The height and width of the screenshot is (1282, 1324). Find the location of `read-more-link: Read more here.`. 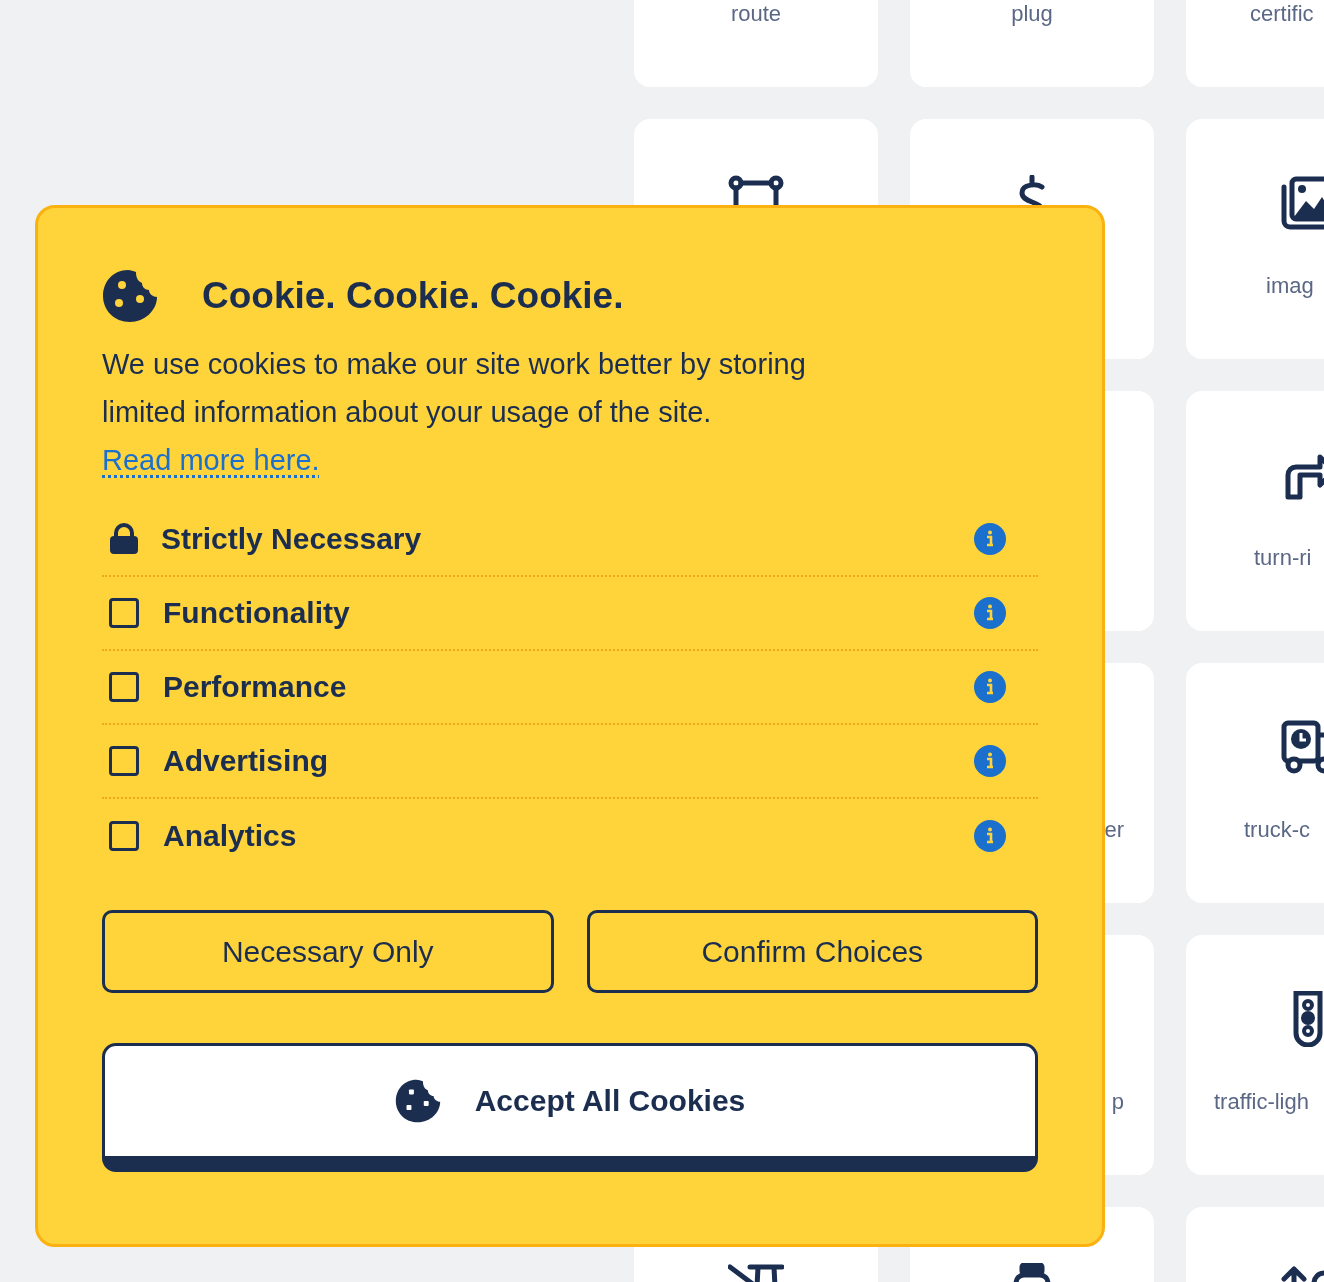

read-more-link: Read more here. is located at coordinates (211, 460).